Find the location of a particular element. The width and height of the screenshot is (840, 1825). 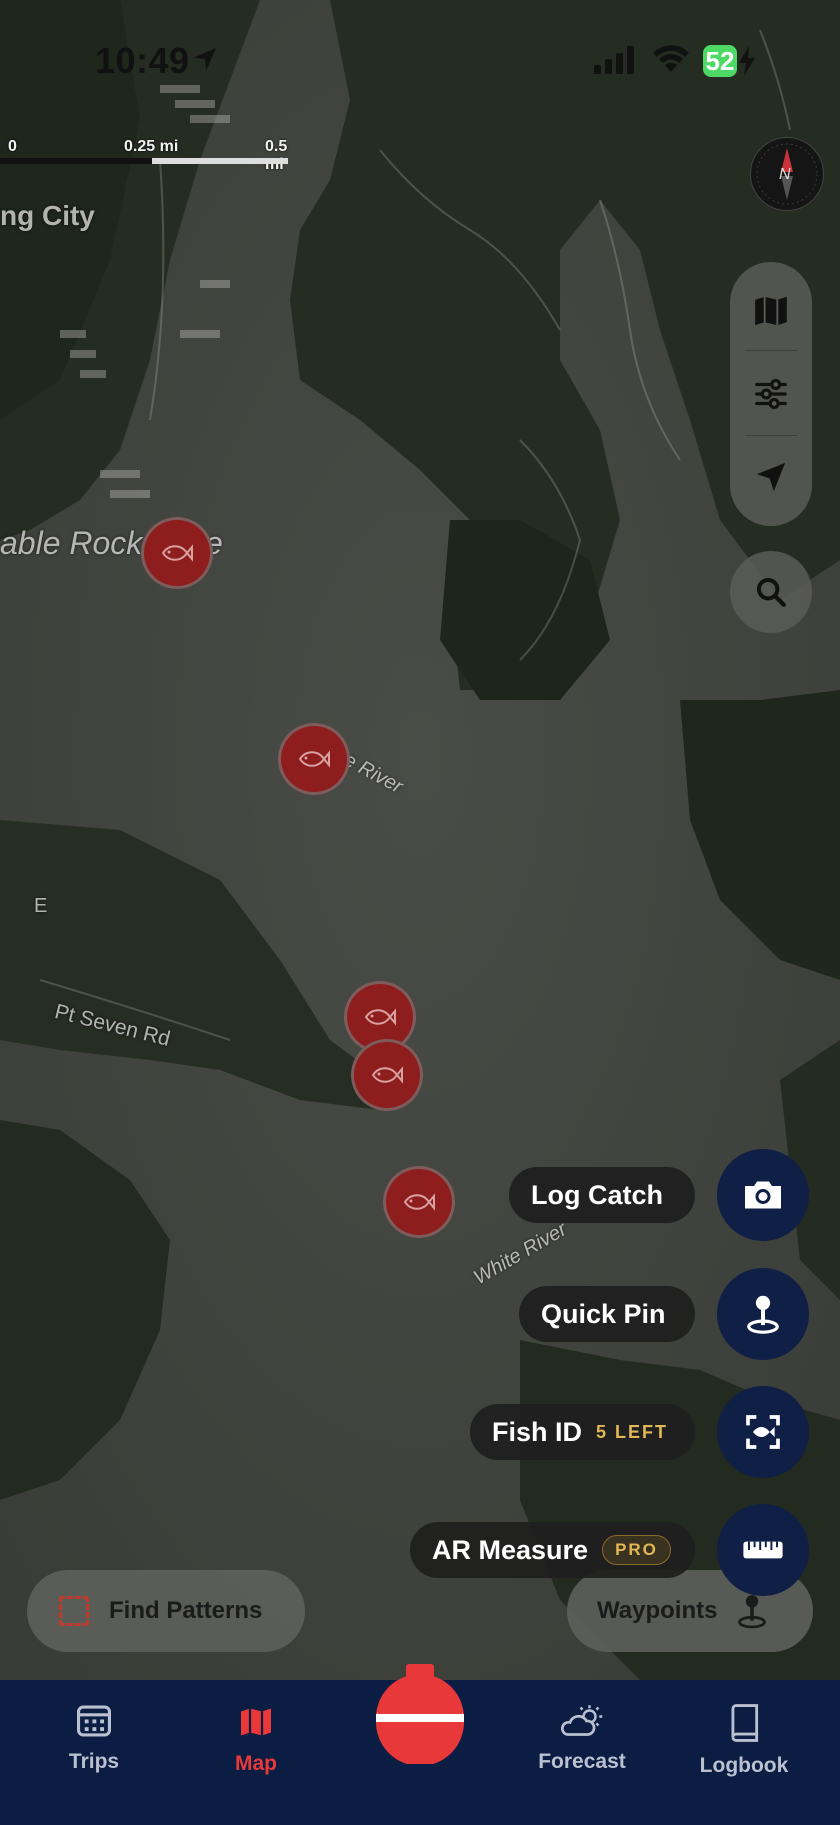

location-services-icon is located at coordinates (205, 59).